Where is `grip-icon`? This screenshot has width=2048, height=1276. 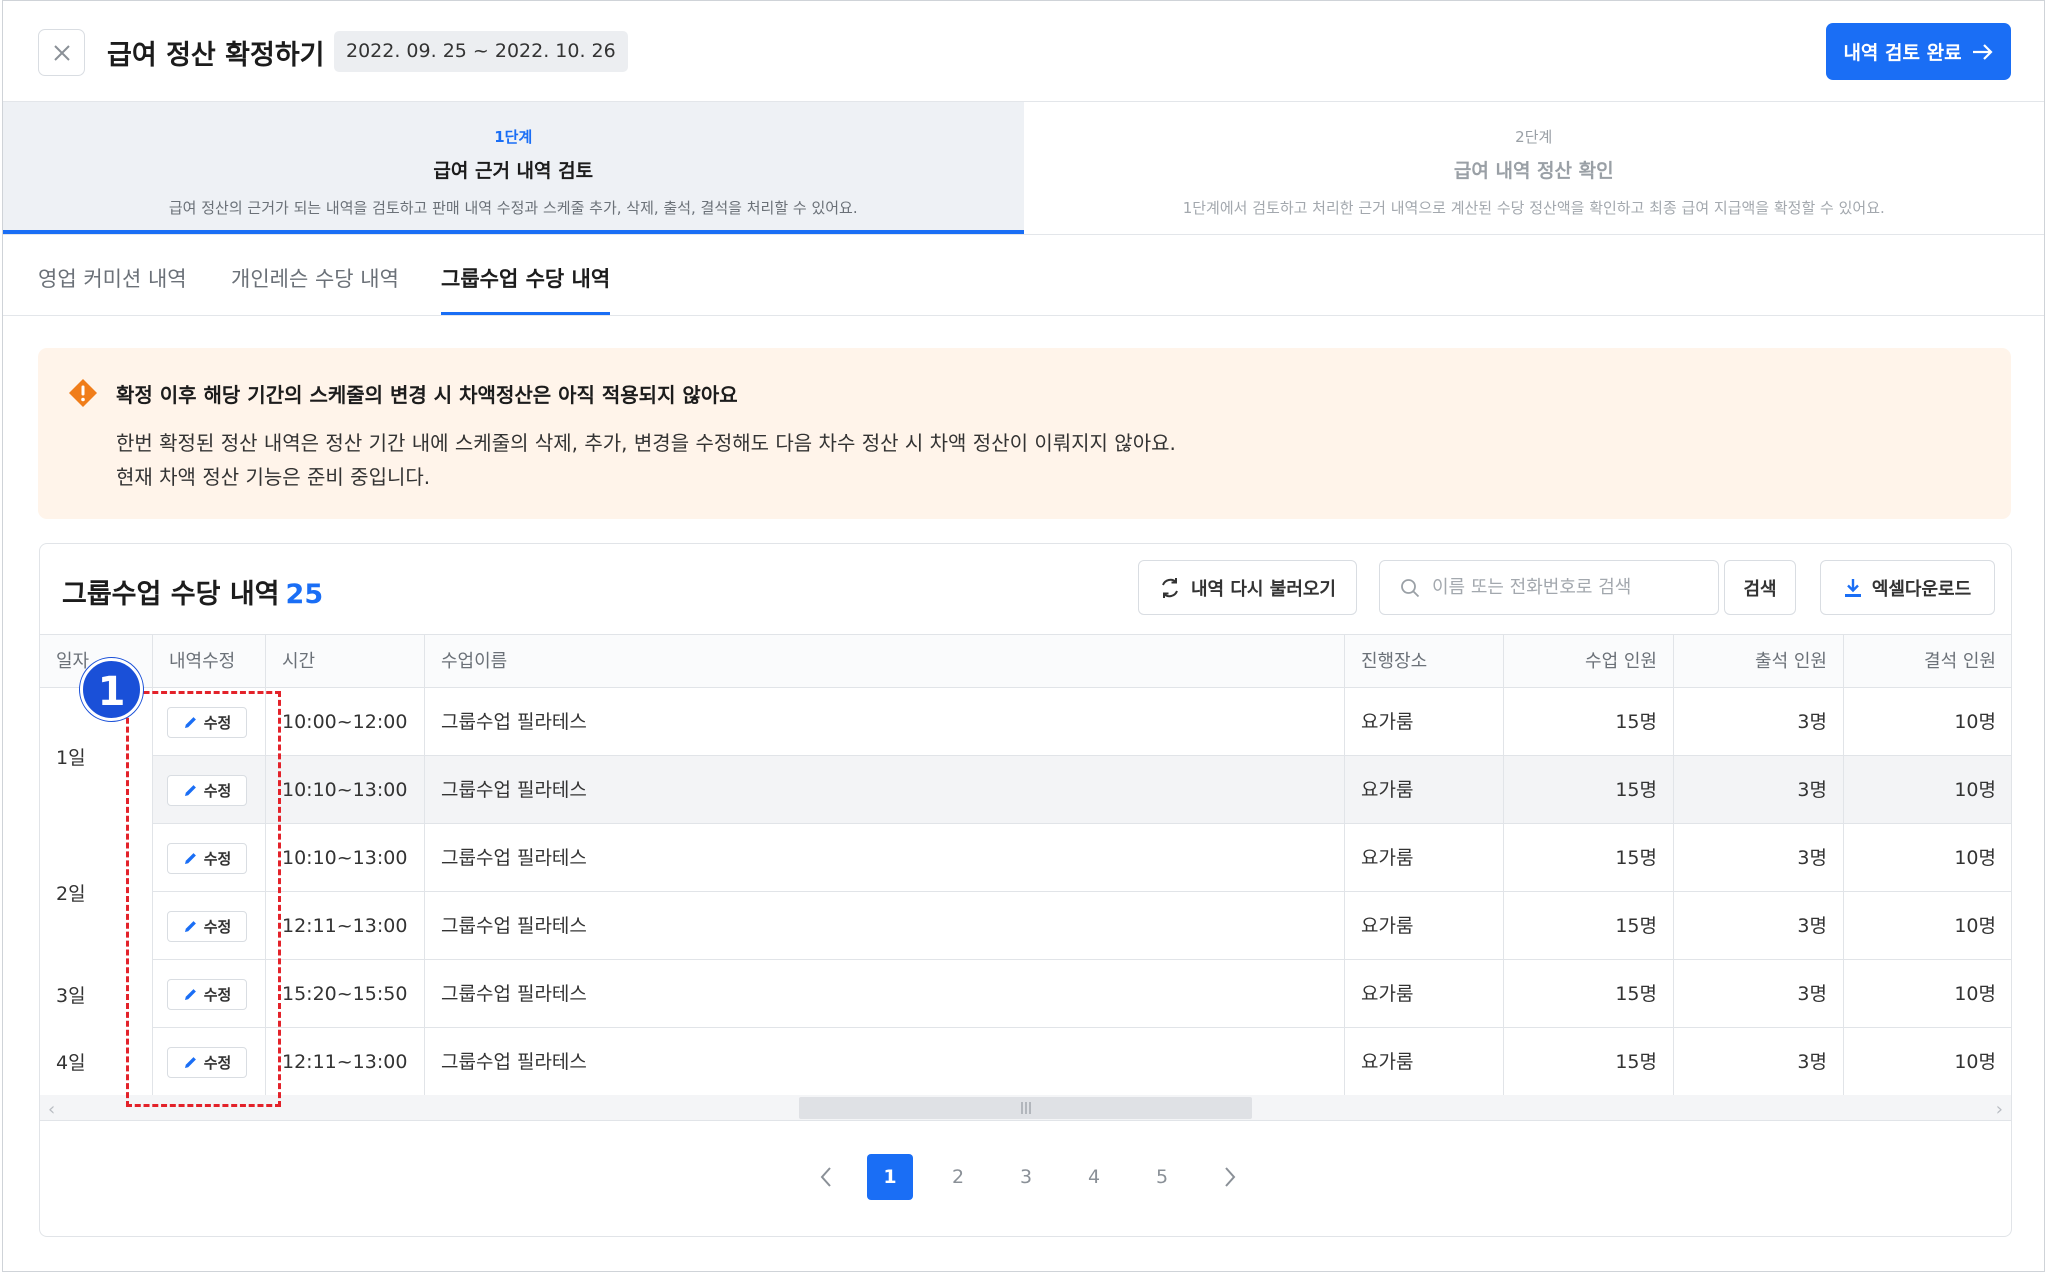
grip-icon is located at coordinates (1025, 1108).